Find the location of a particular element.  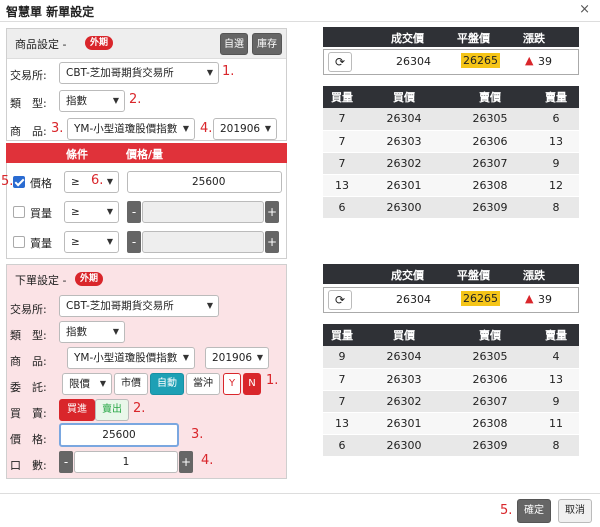

table-cell: 12 is located at coordinates (556, 185).